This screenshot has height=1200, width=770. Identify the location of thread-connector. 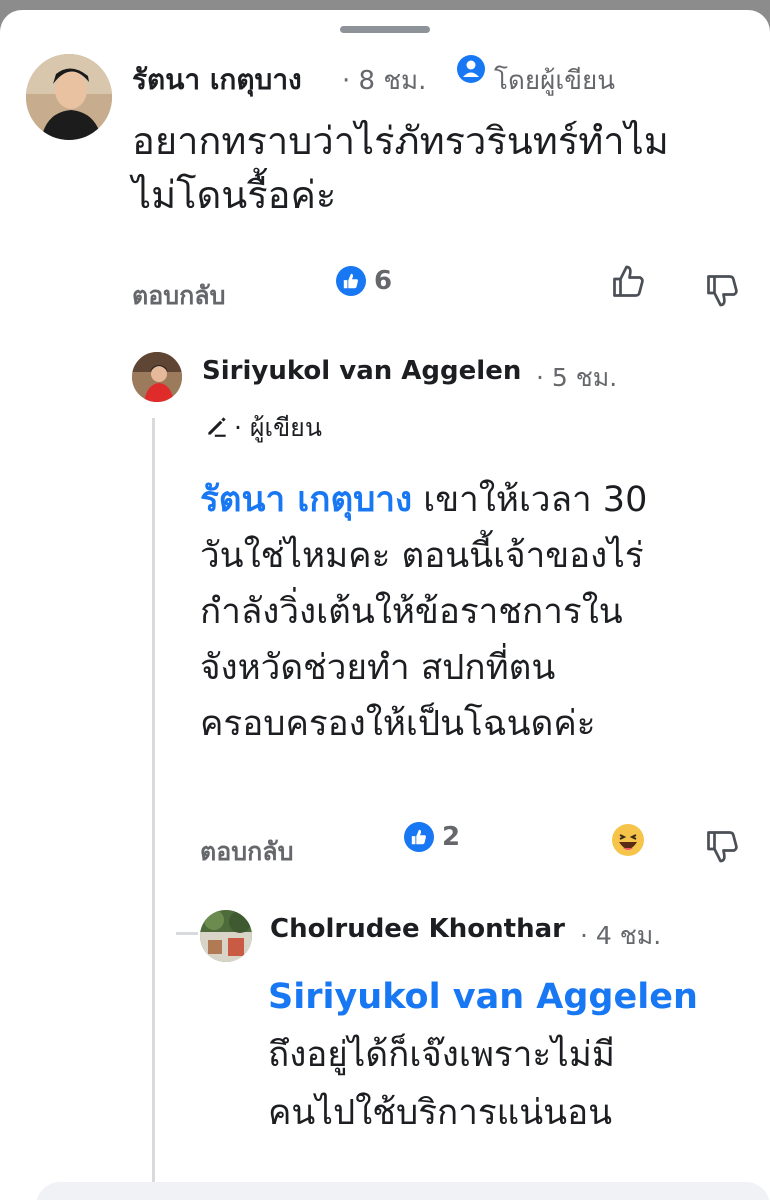
(187, 933).